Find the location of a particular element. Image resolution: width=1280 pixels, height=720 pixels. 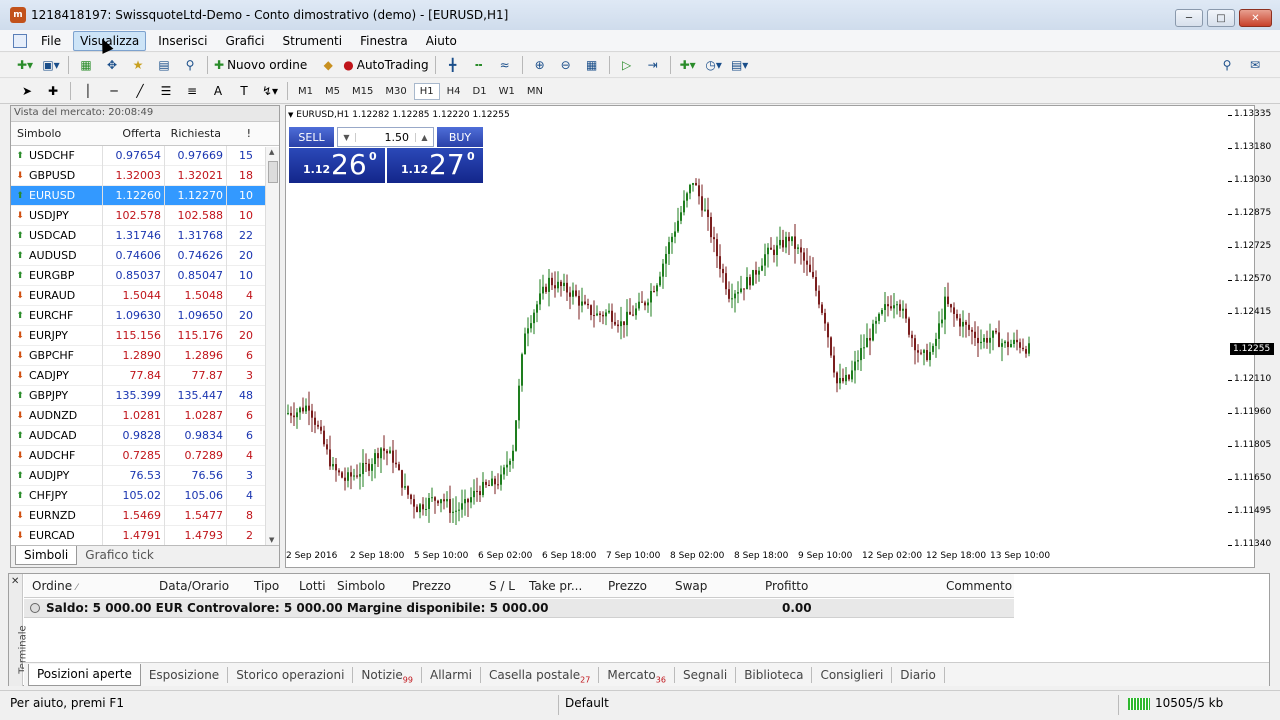

market-watch-row: ⬆ AUDUSD 0.74606 0.74626 20 is located at coordinates (145, 255).